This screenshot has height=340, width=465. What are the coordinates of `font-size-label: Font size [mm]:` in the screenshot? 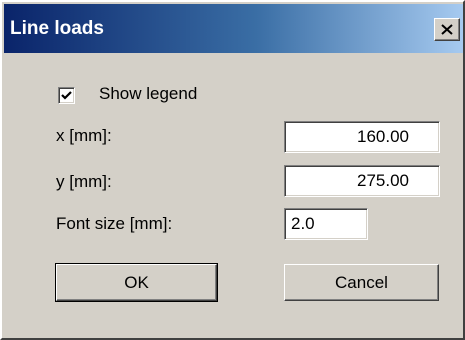 It's located at (114, 223).